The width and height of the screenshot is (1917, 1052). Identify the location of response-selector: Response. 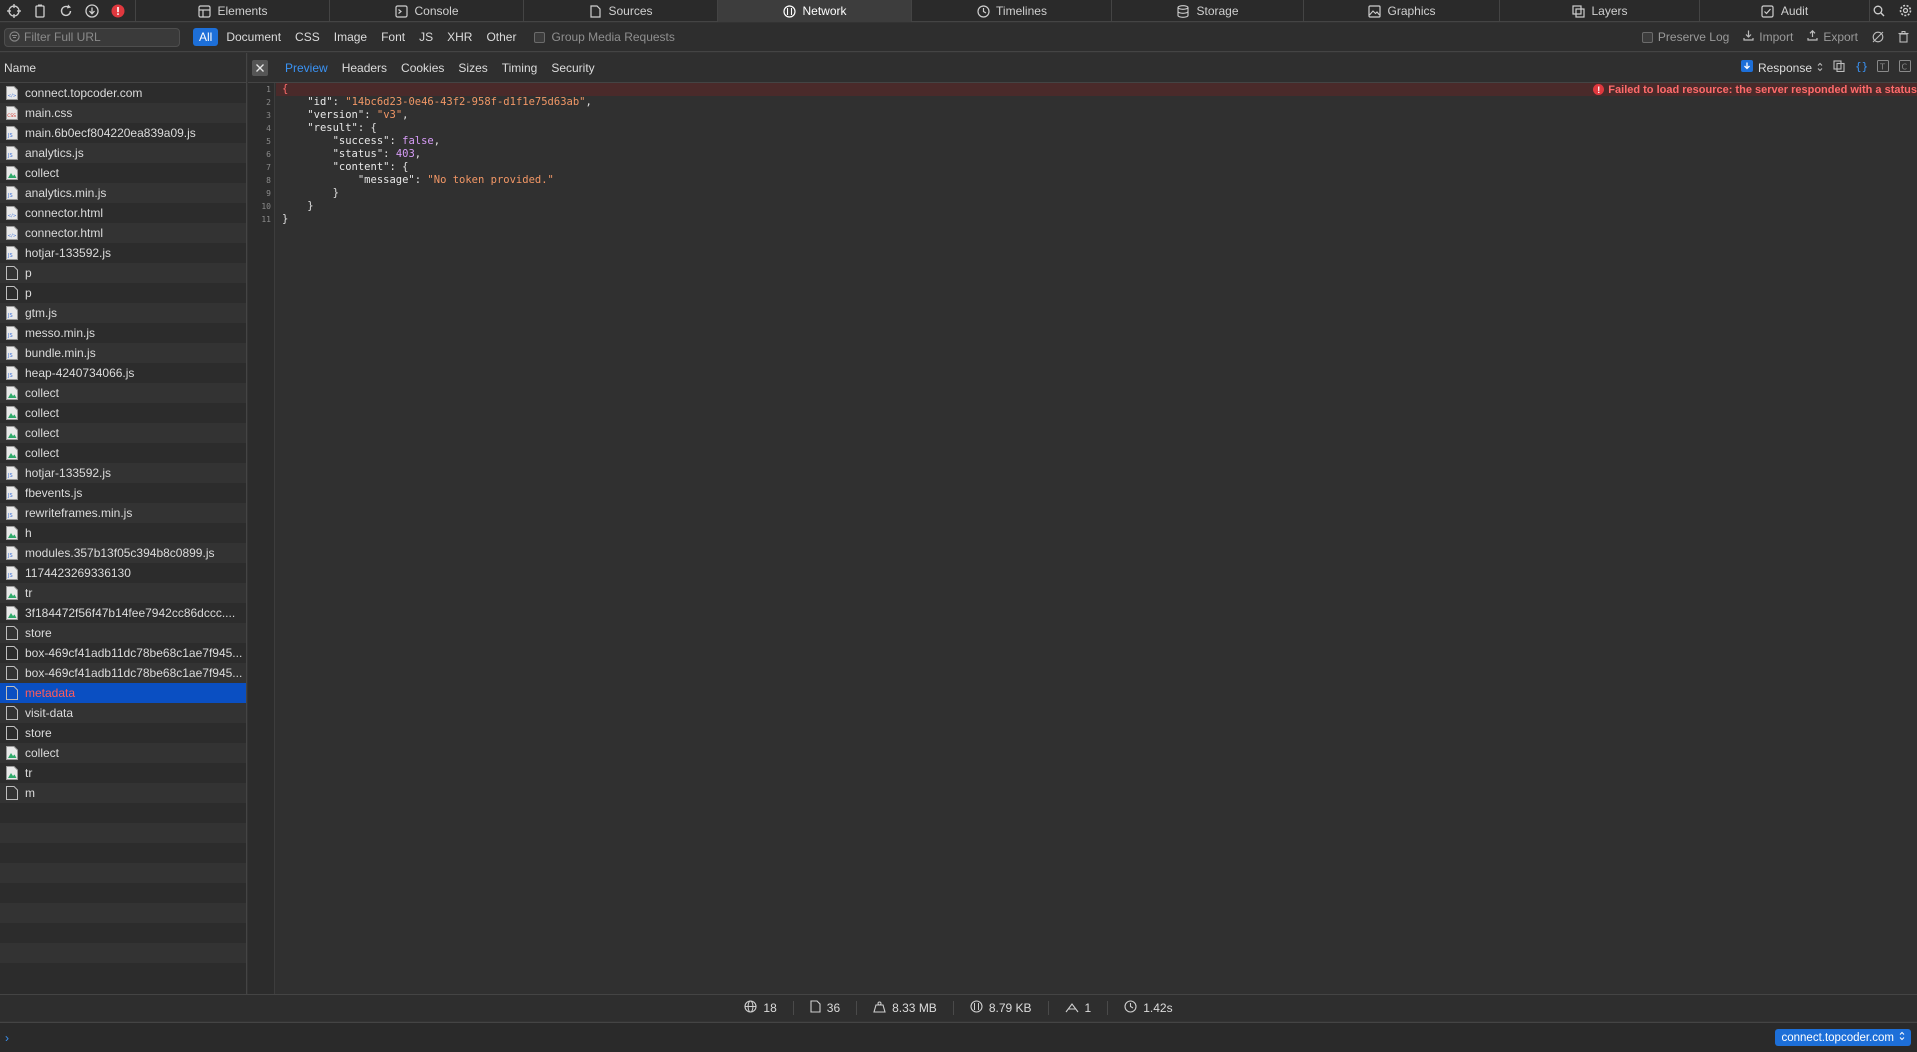
(1781, 67).